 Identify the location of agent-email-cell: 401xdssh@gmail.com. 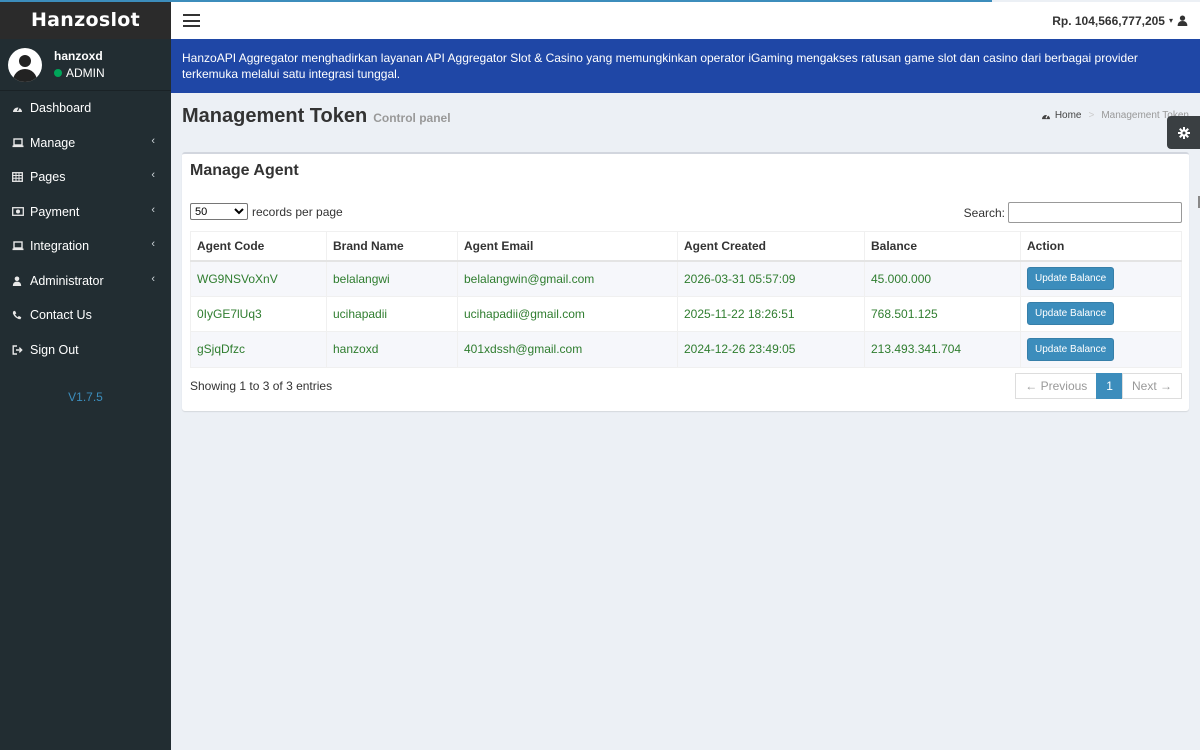
(567, 349).